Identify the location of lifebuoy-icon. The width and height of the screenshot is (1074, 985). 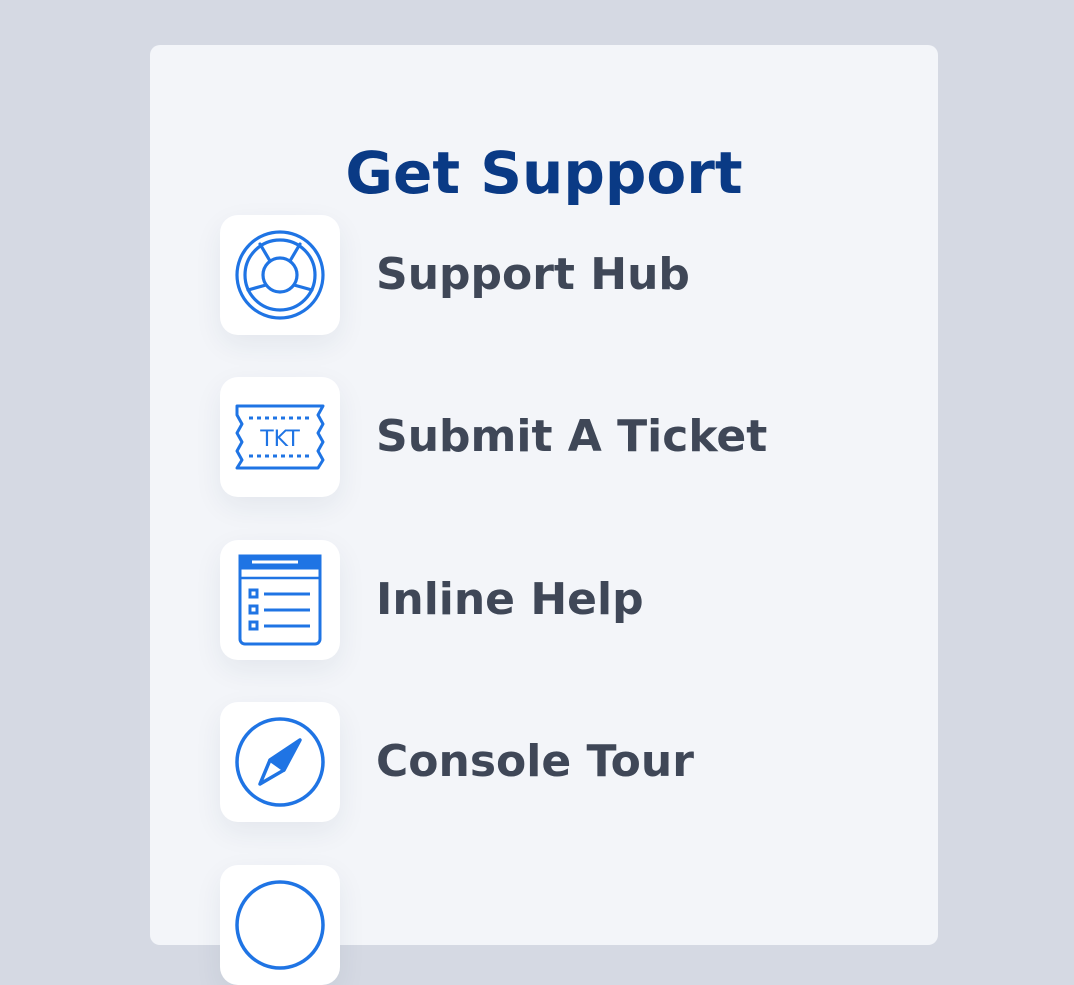
(280, 275).